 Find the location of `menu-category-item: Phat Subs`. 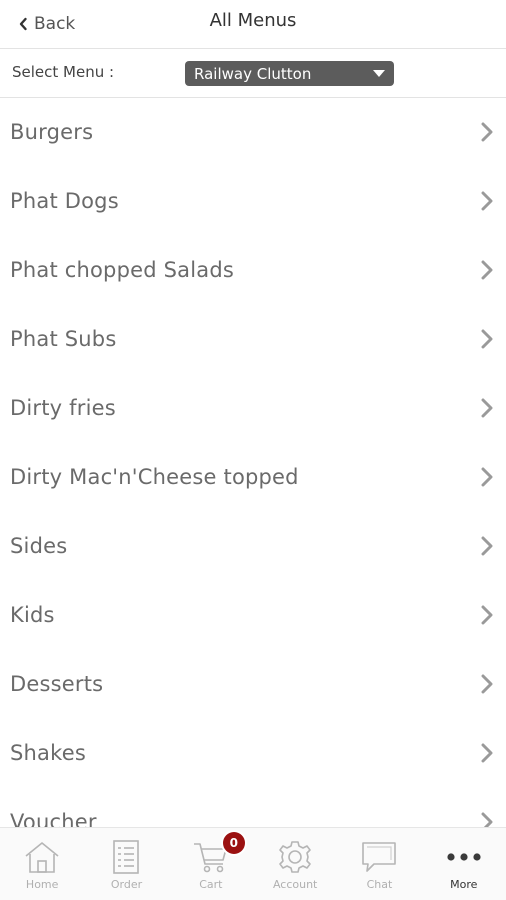

menu-category-item: Phat Subs is located at coordinates (253, 339).